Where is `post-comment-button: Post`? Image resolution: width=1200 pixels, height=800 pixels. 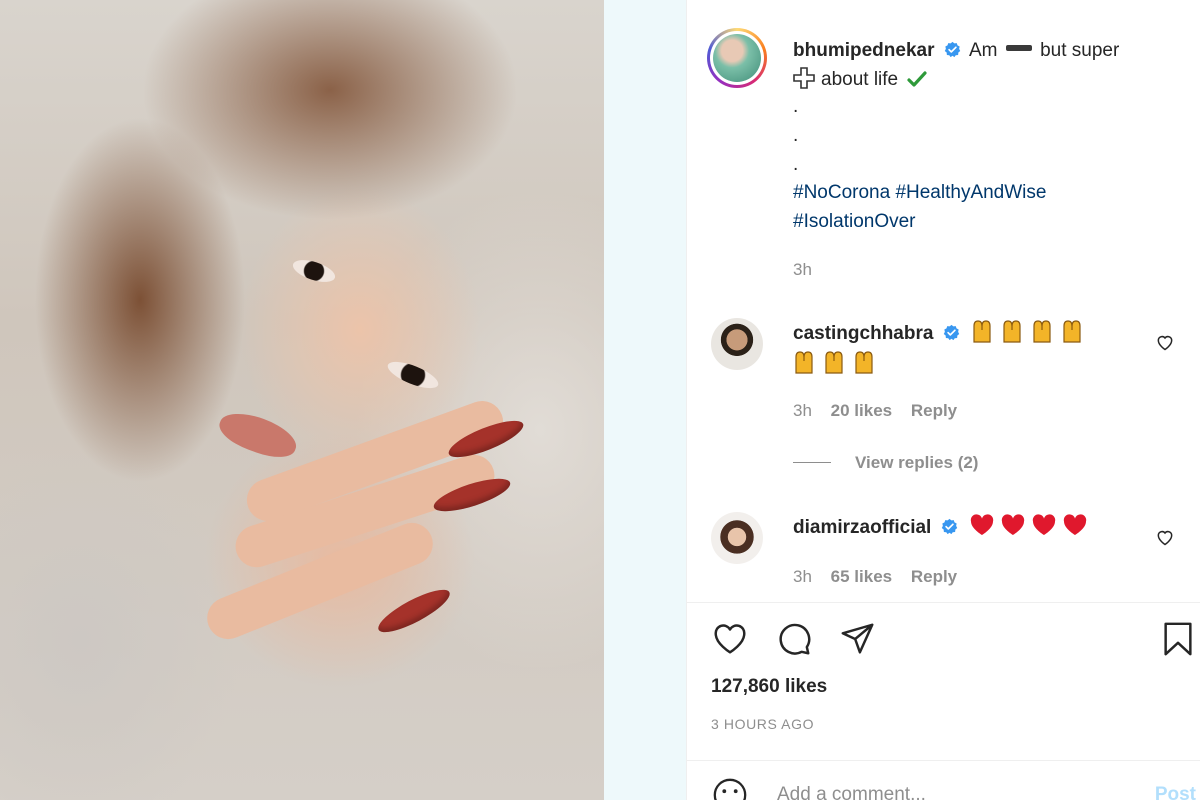
post-comment-button: Post is located at coordinates (1175, 792).